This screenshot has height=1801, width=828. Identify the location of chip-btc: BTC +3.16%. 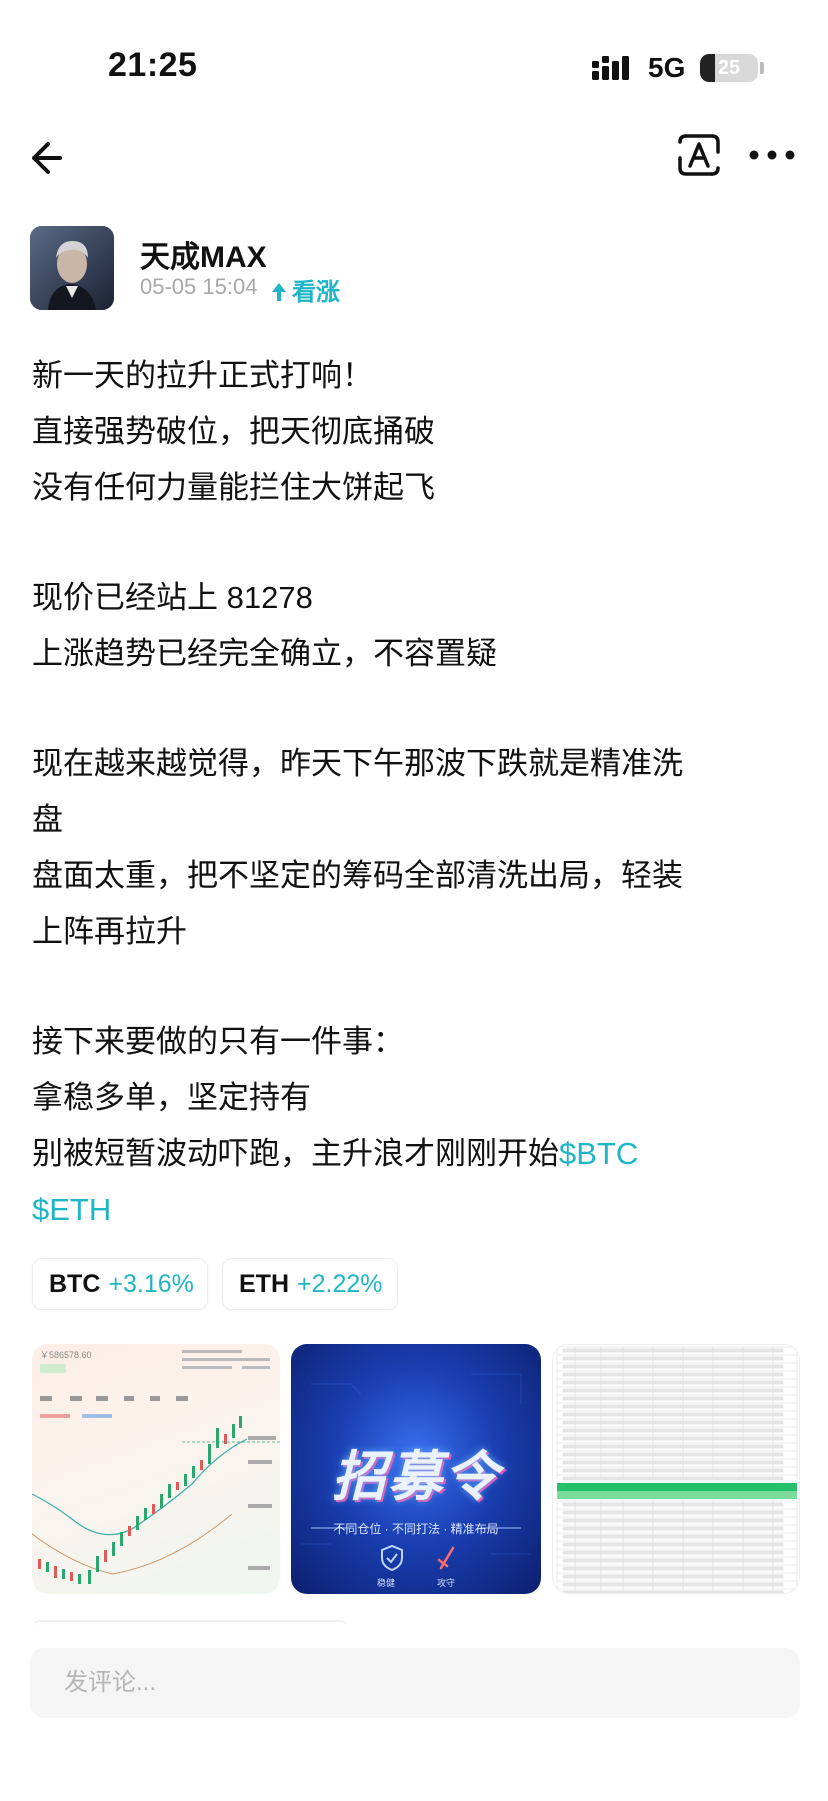
(120, 1284).